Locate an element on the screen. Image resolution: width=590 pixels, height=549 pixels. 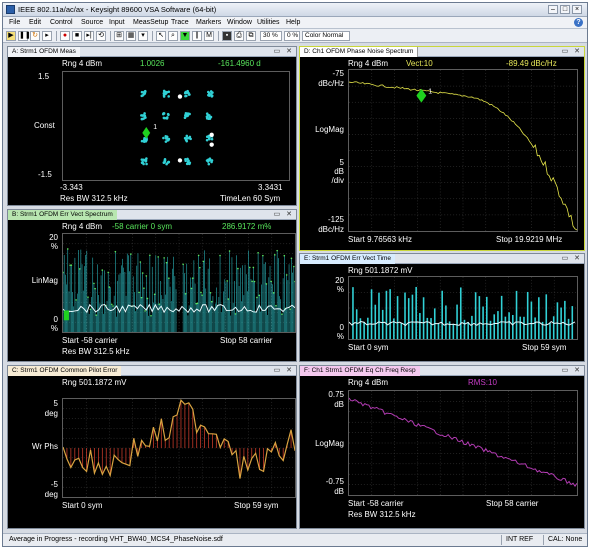
constellation-graticule: 1 is located at coordinates (176, 126).